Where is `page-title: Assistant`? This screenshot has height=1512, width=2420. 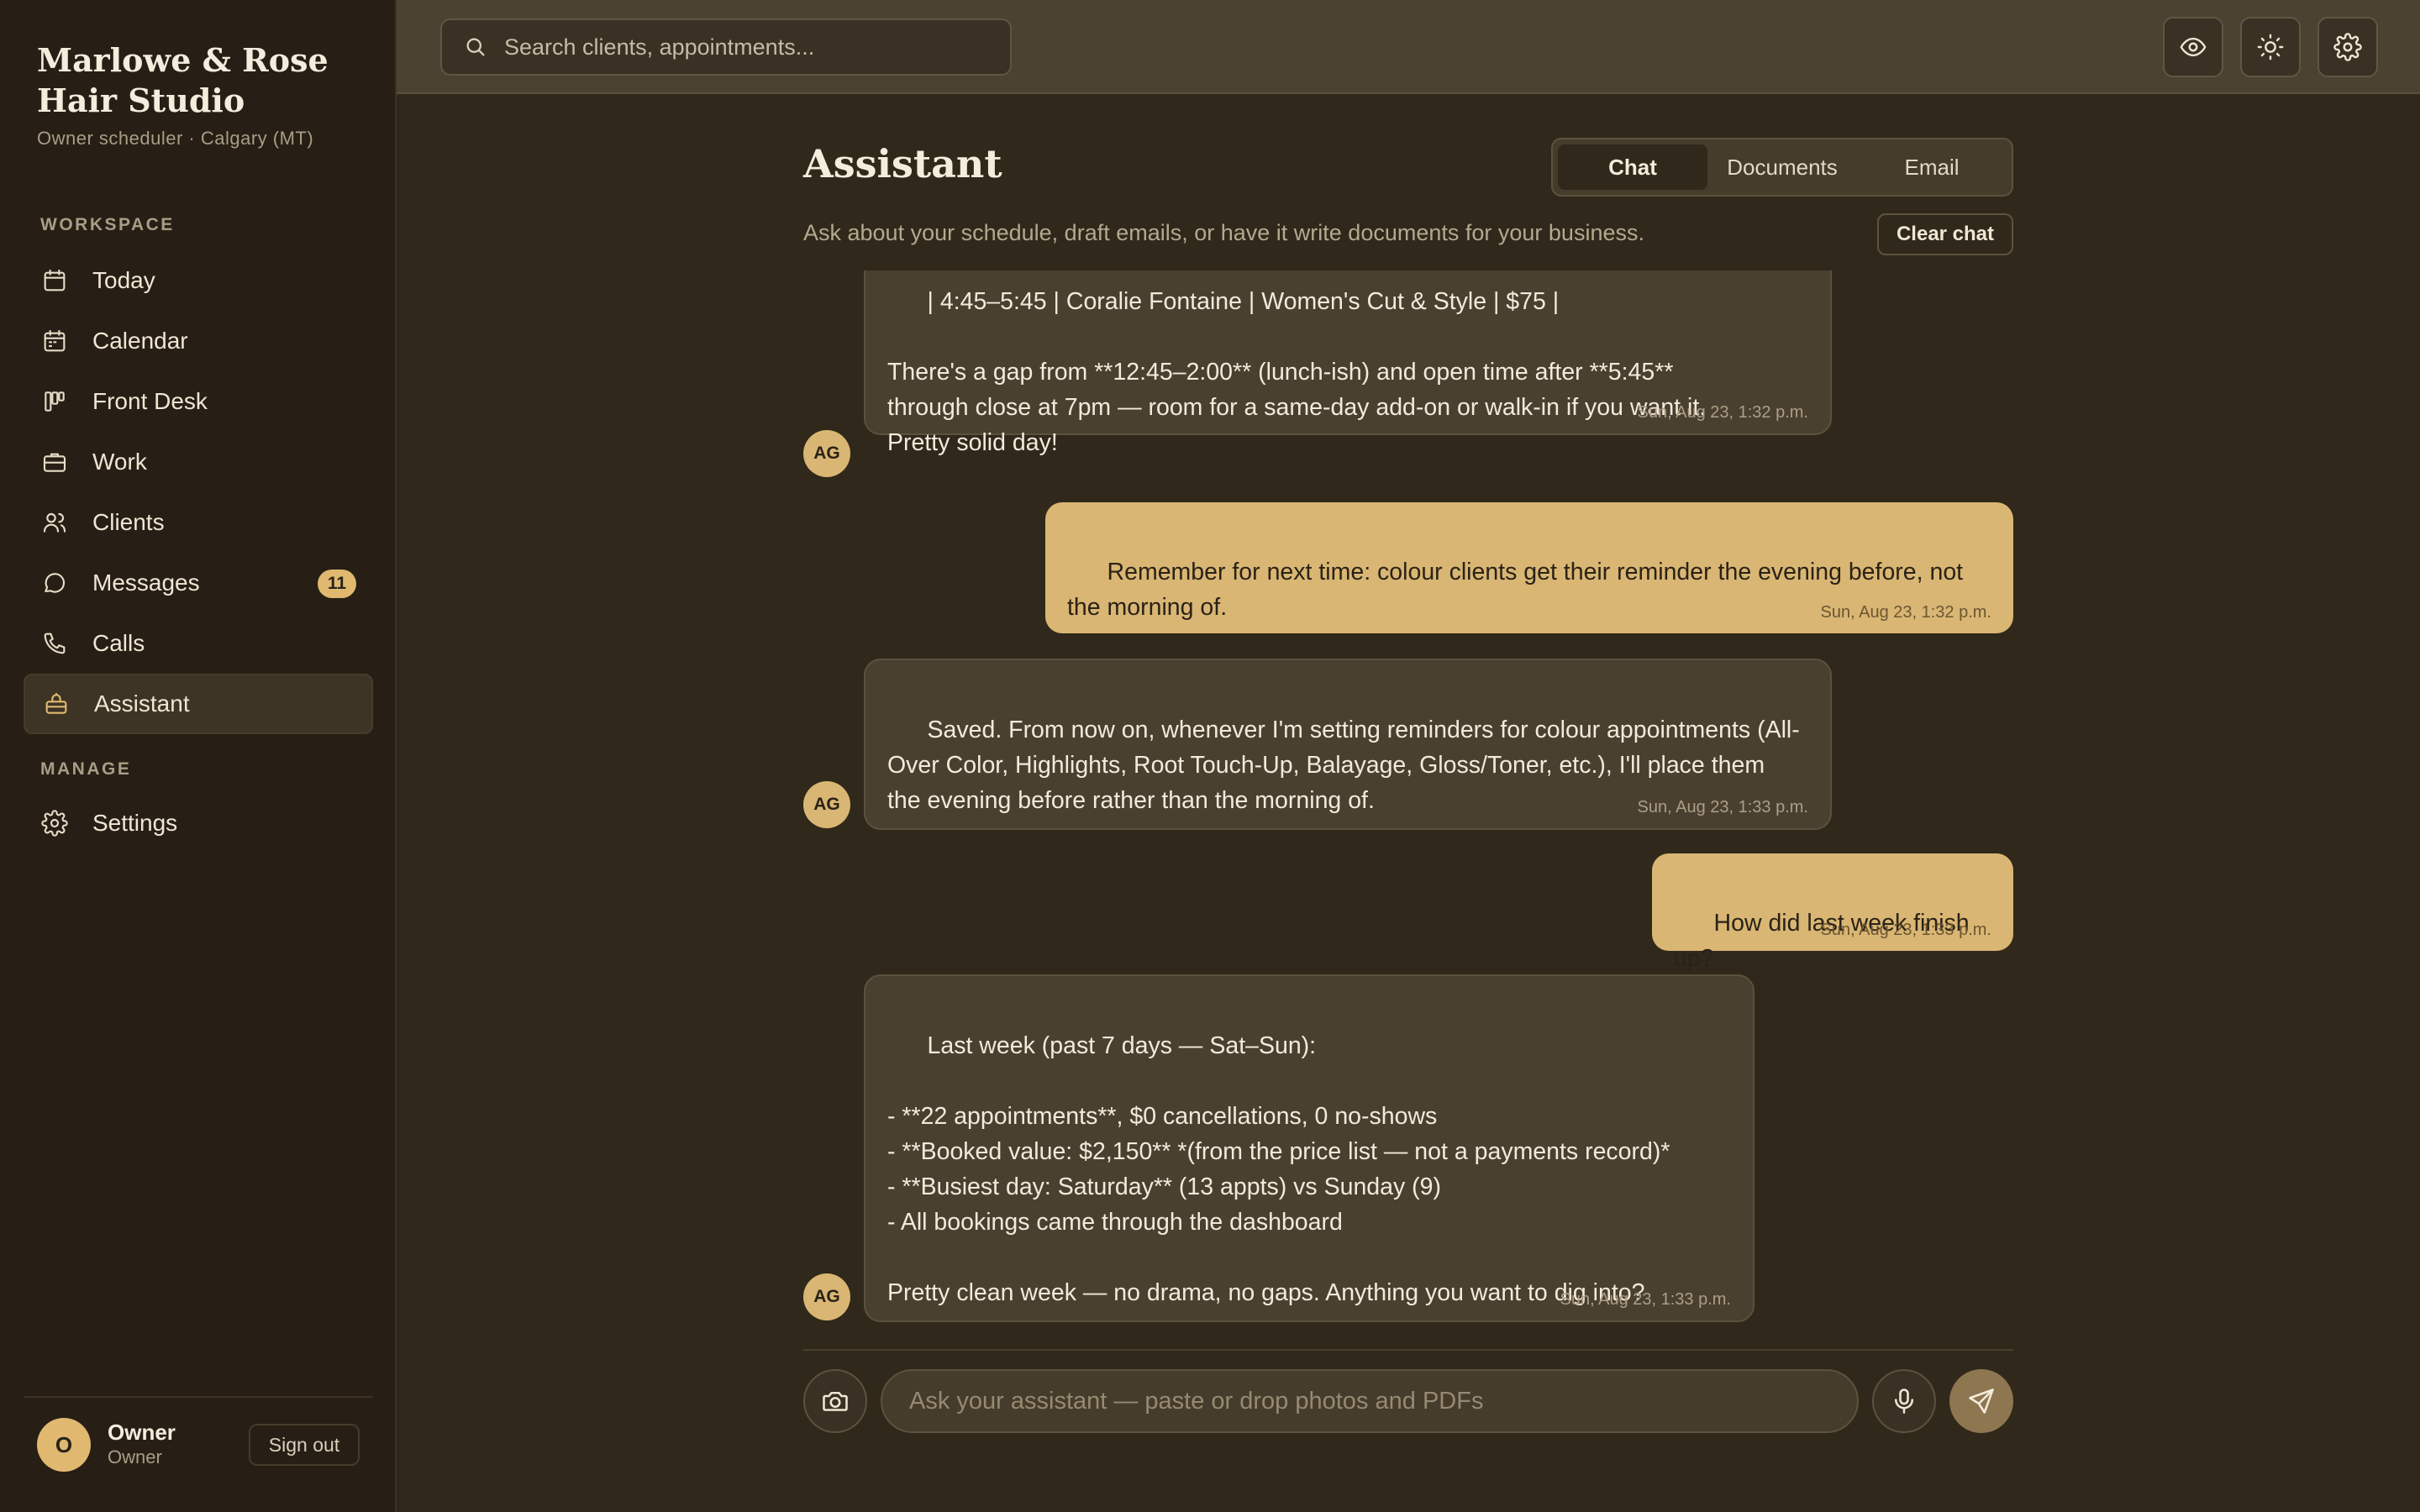 page-title: Assistant is located at coordinates (902, 163).